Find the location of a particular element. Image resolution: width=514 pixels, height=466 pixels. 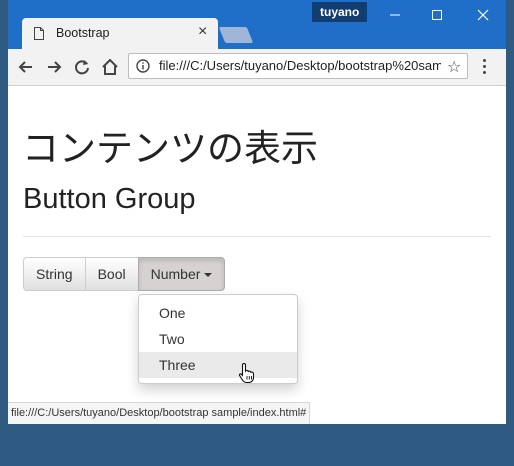

minimize-button is located at coordinates (395, 15).